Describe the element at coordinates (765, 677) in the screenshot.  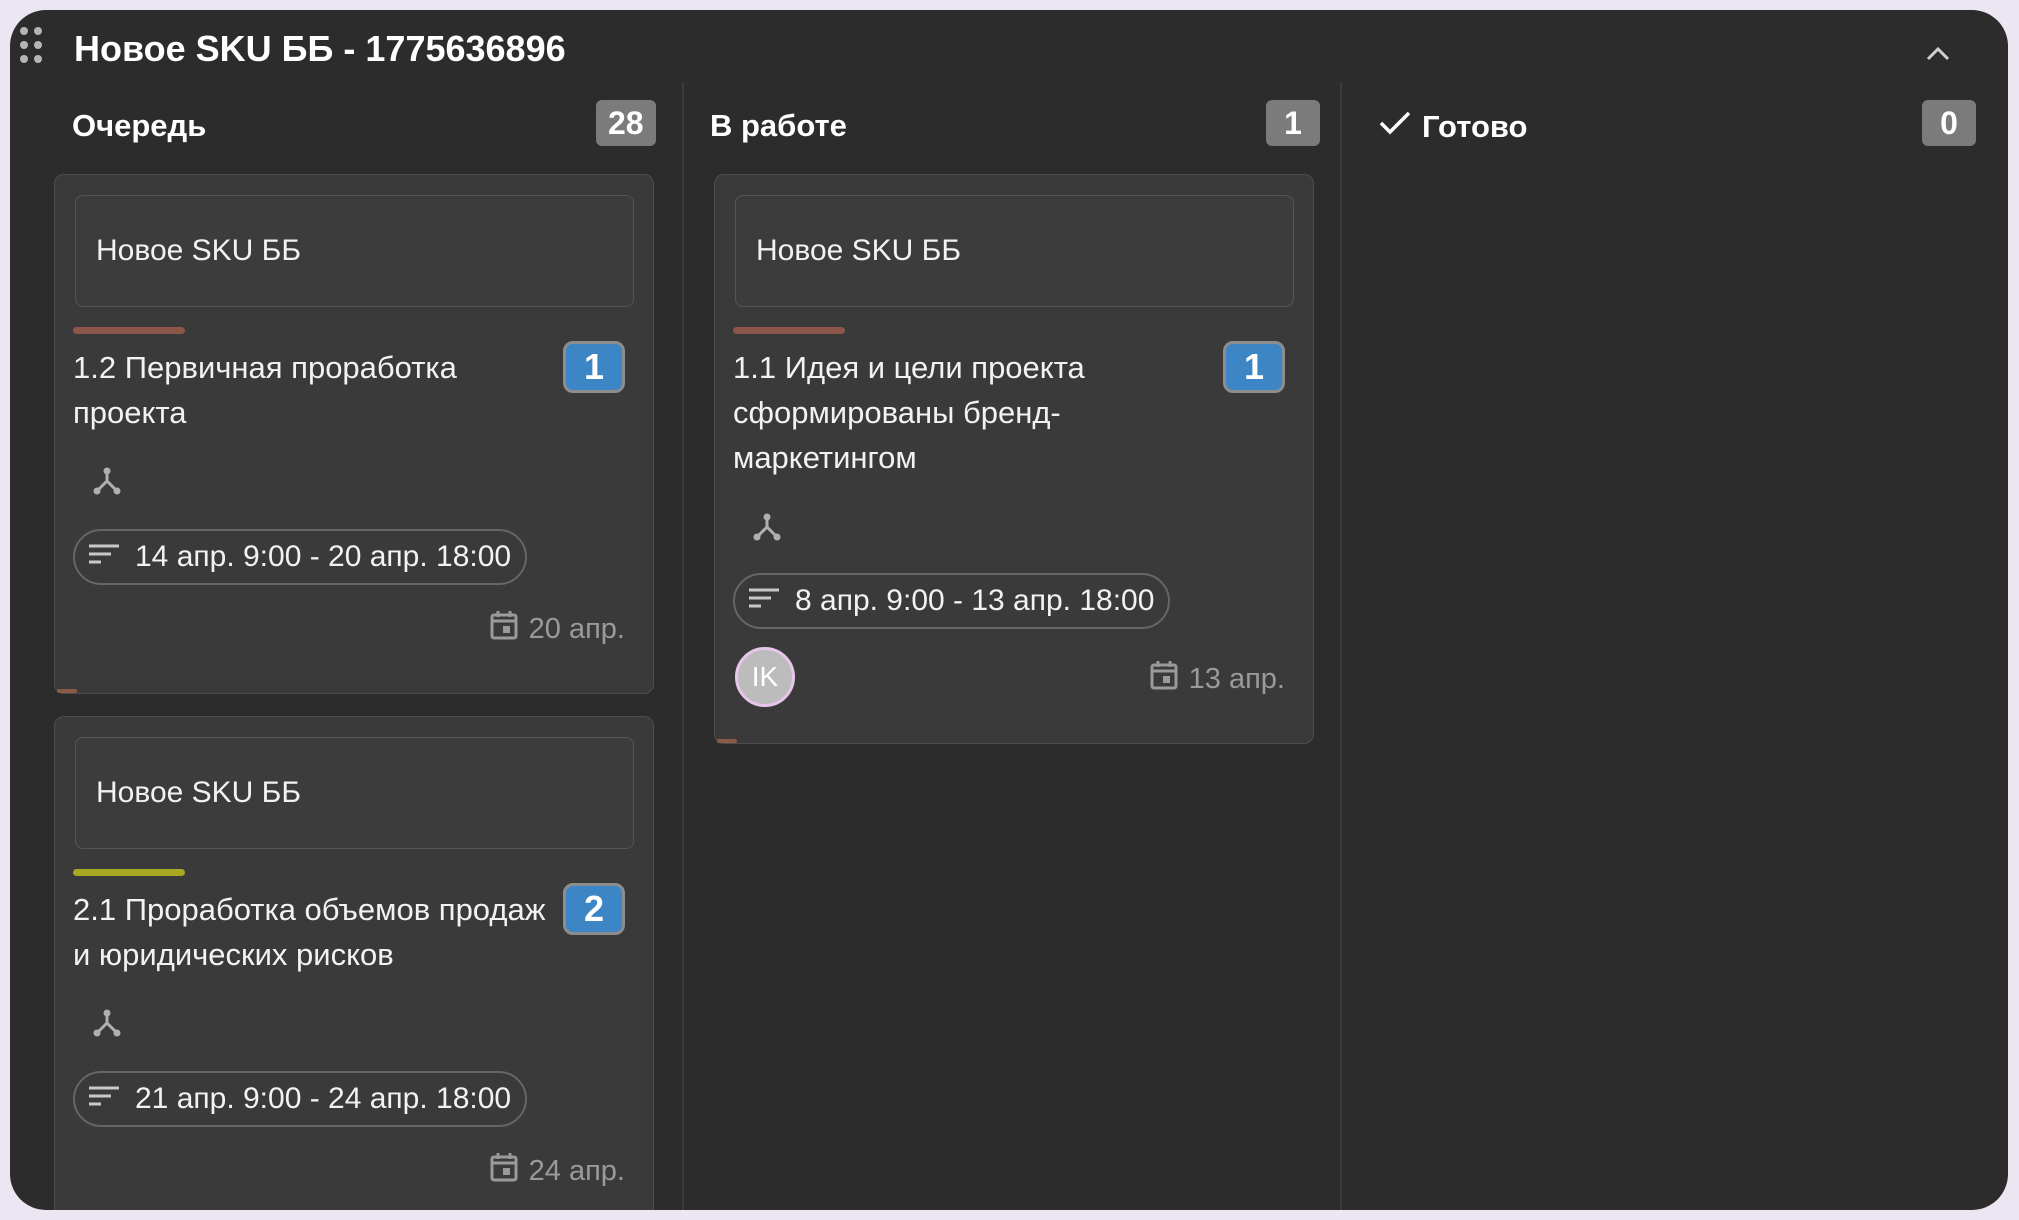
I see `avatar: IK` at that location.